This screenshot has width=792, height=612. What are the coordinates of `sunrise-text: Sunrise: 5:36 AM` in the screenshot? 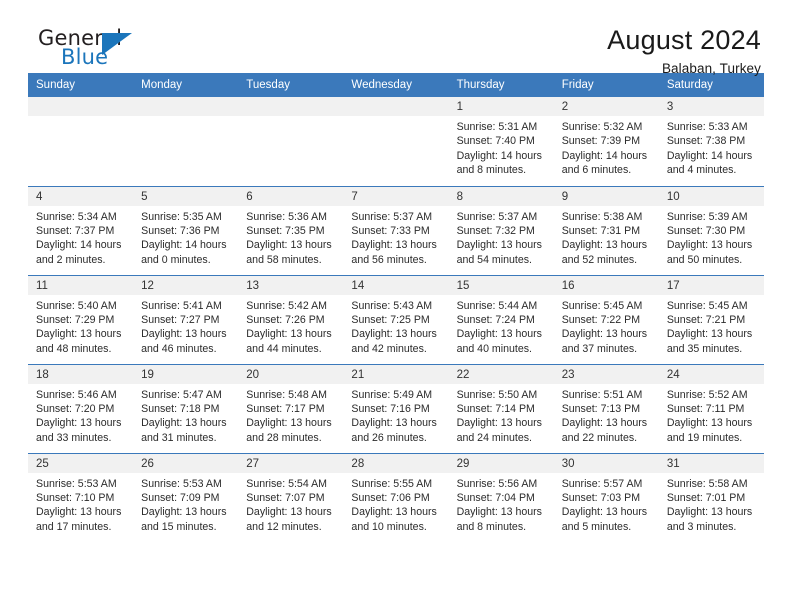 It's located at (286, 216).